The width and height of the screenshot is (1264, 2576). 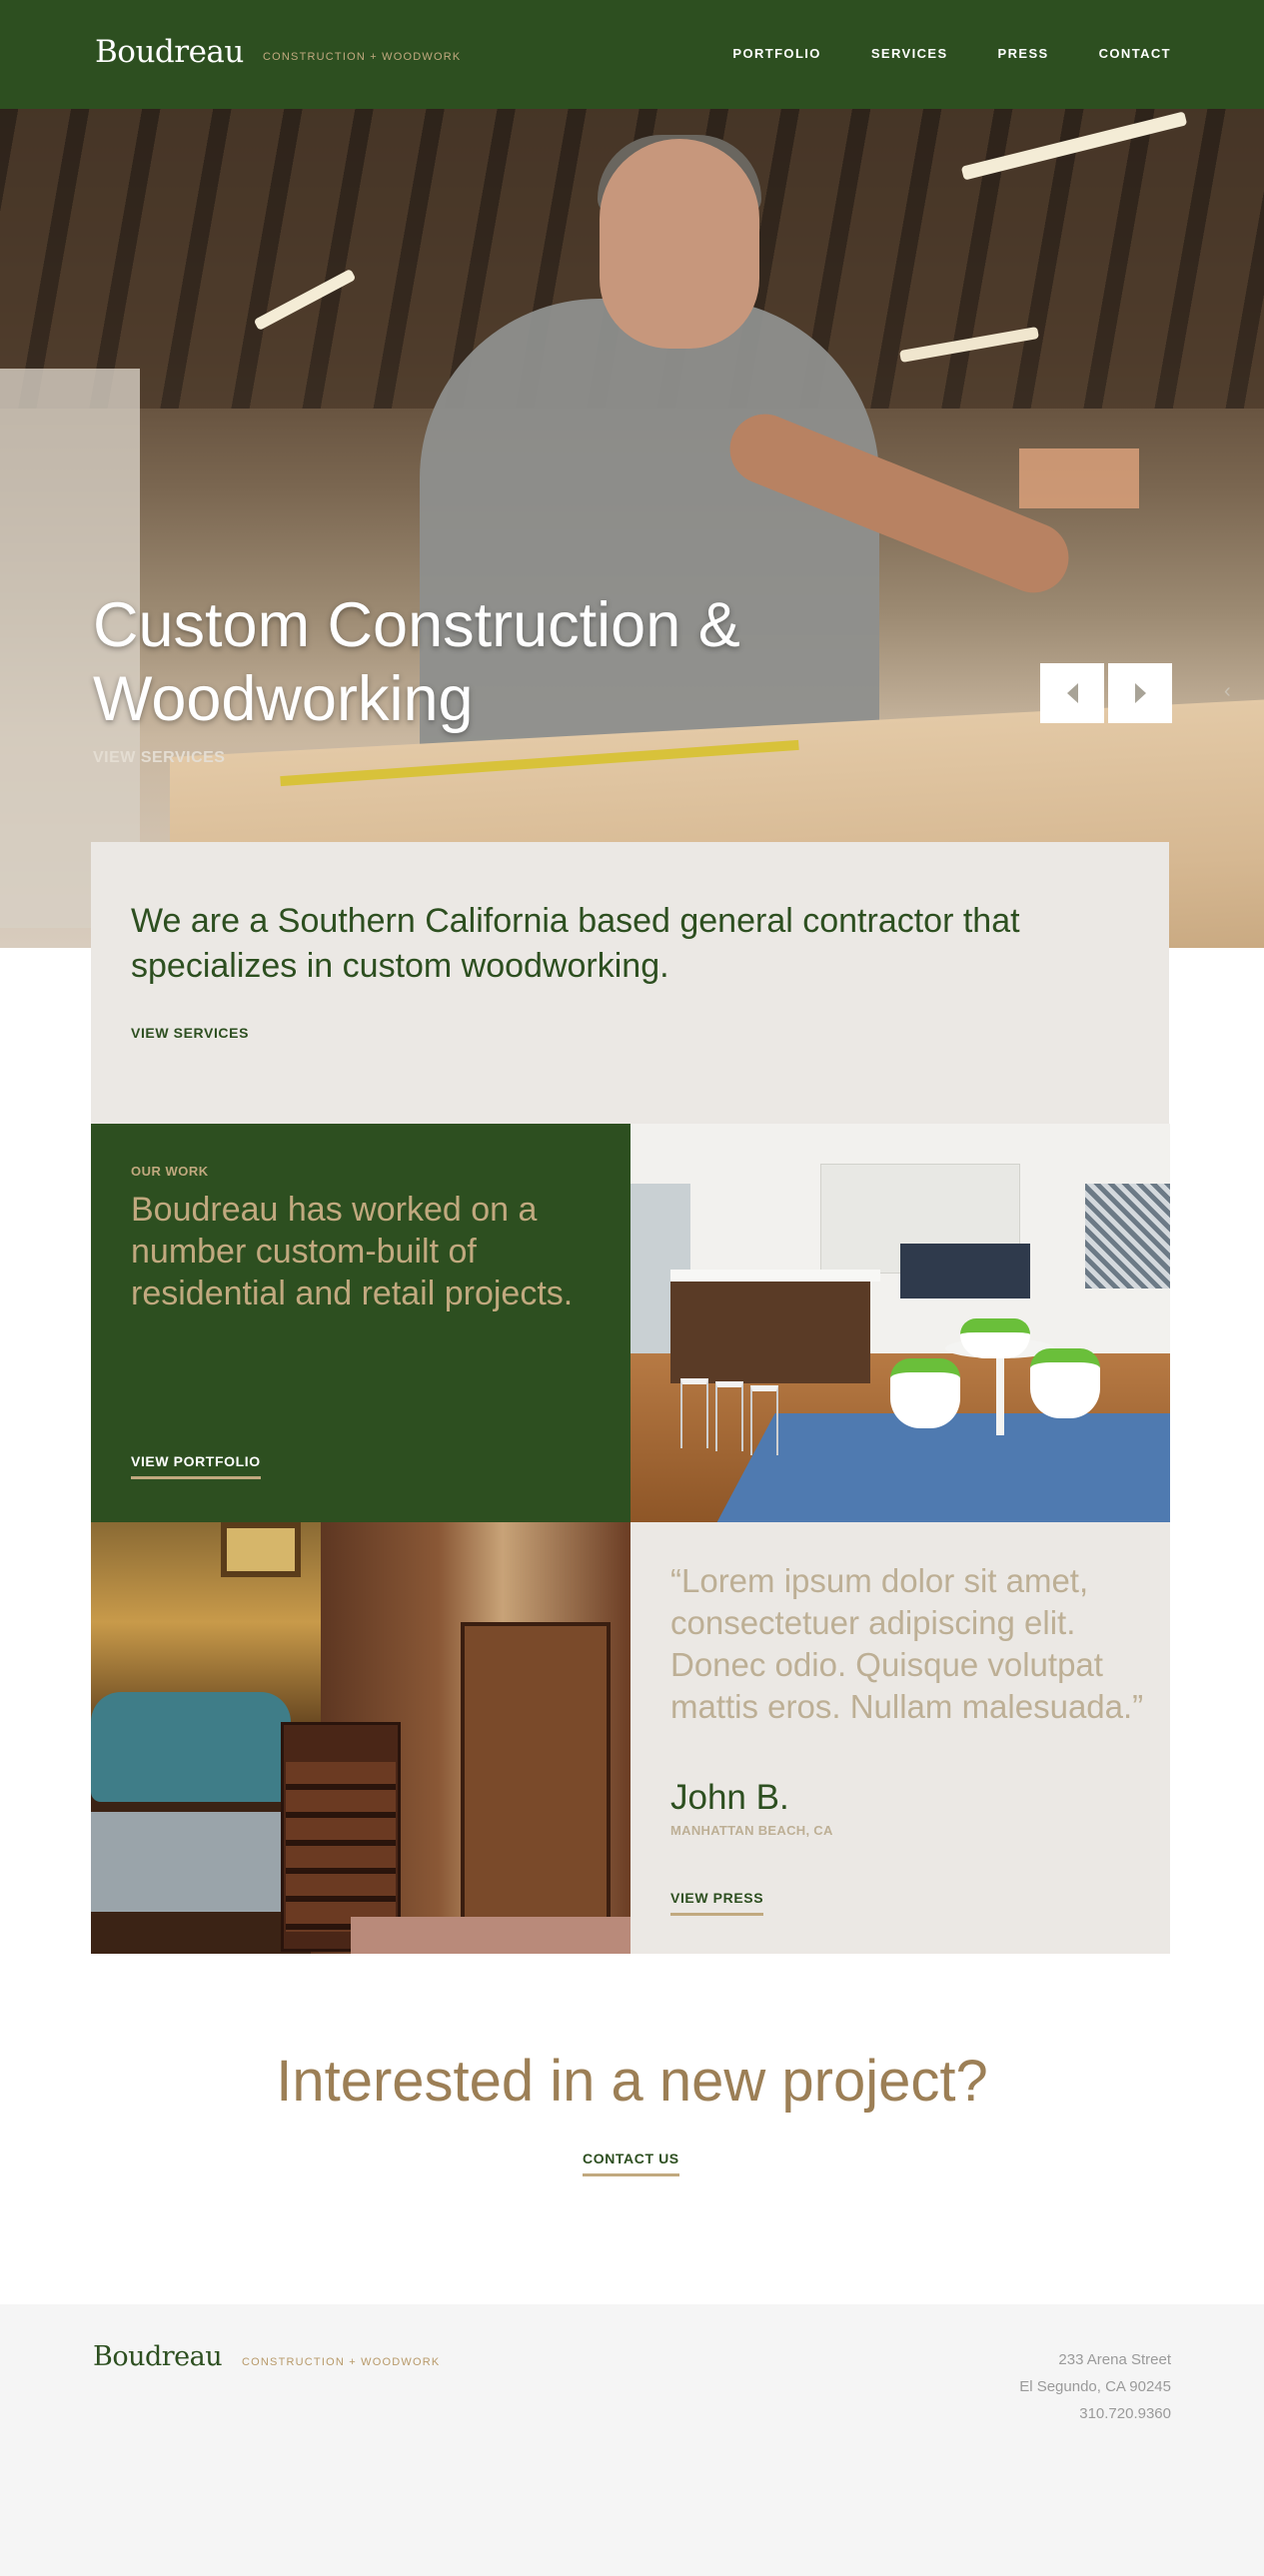 I want to click on address-line-1: 233 Arena Street, so click(x=1114, y=2360).